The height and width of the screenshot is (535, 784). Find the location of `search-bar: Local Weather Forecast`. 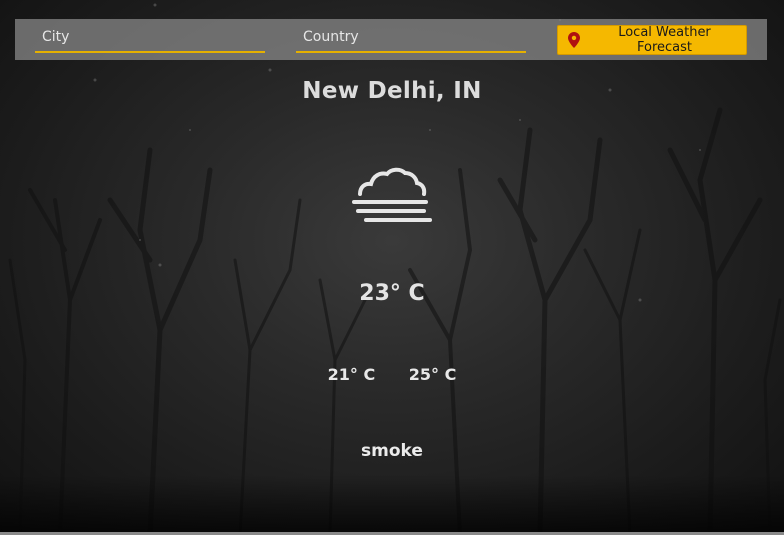

search-bar: Local Weather Forecast is located at coordinates (391, 39).